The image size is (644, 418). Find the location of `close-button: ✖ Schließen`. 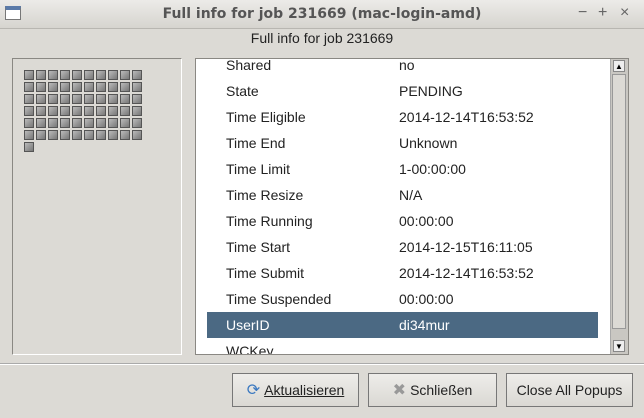

close-button: ✖ Schließen is located at coordinates (432, 390).